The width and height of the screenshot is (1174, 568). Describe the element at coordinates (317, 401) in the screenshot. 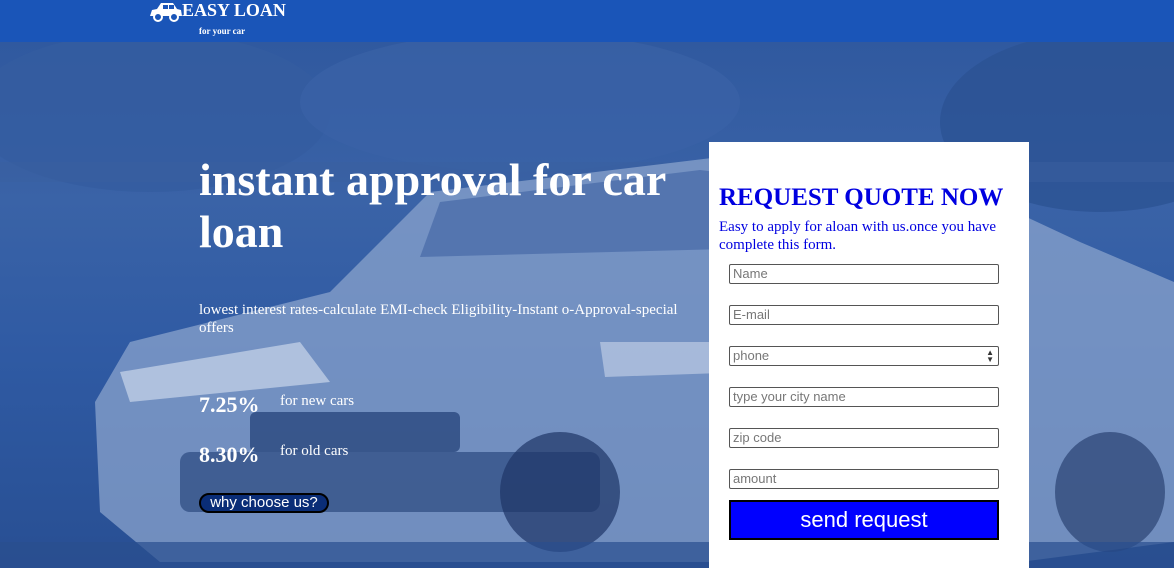

I see `new-car-rate-label: for new cars` at that location.